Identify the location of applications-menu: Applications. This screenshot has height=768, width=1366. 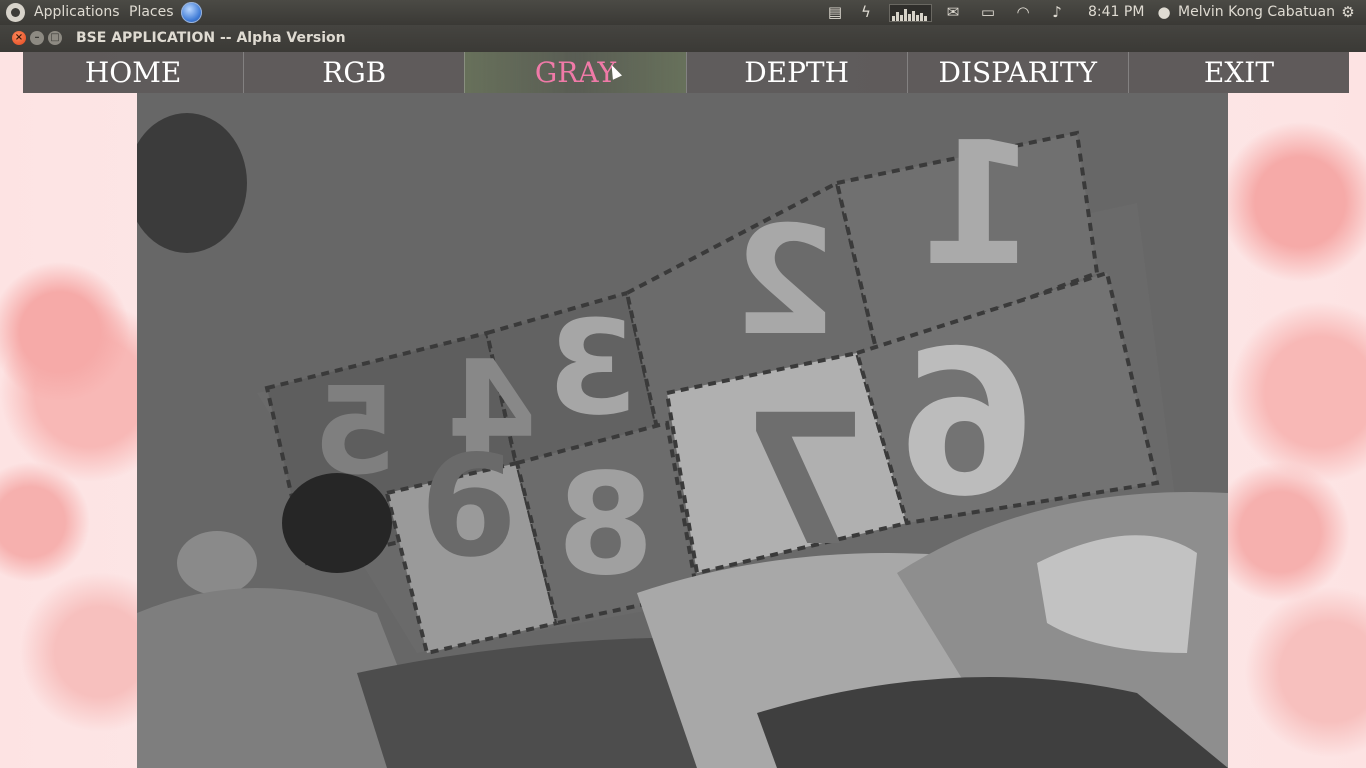
(77, 12).